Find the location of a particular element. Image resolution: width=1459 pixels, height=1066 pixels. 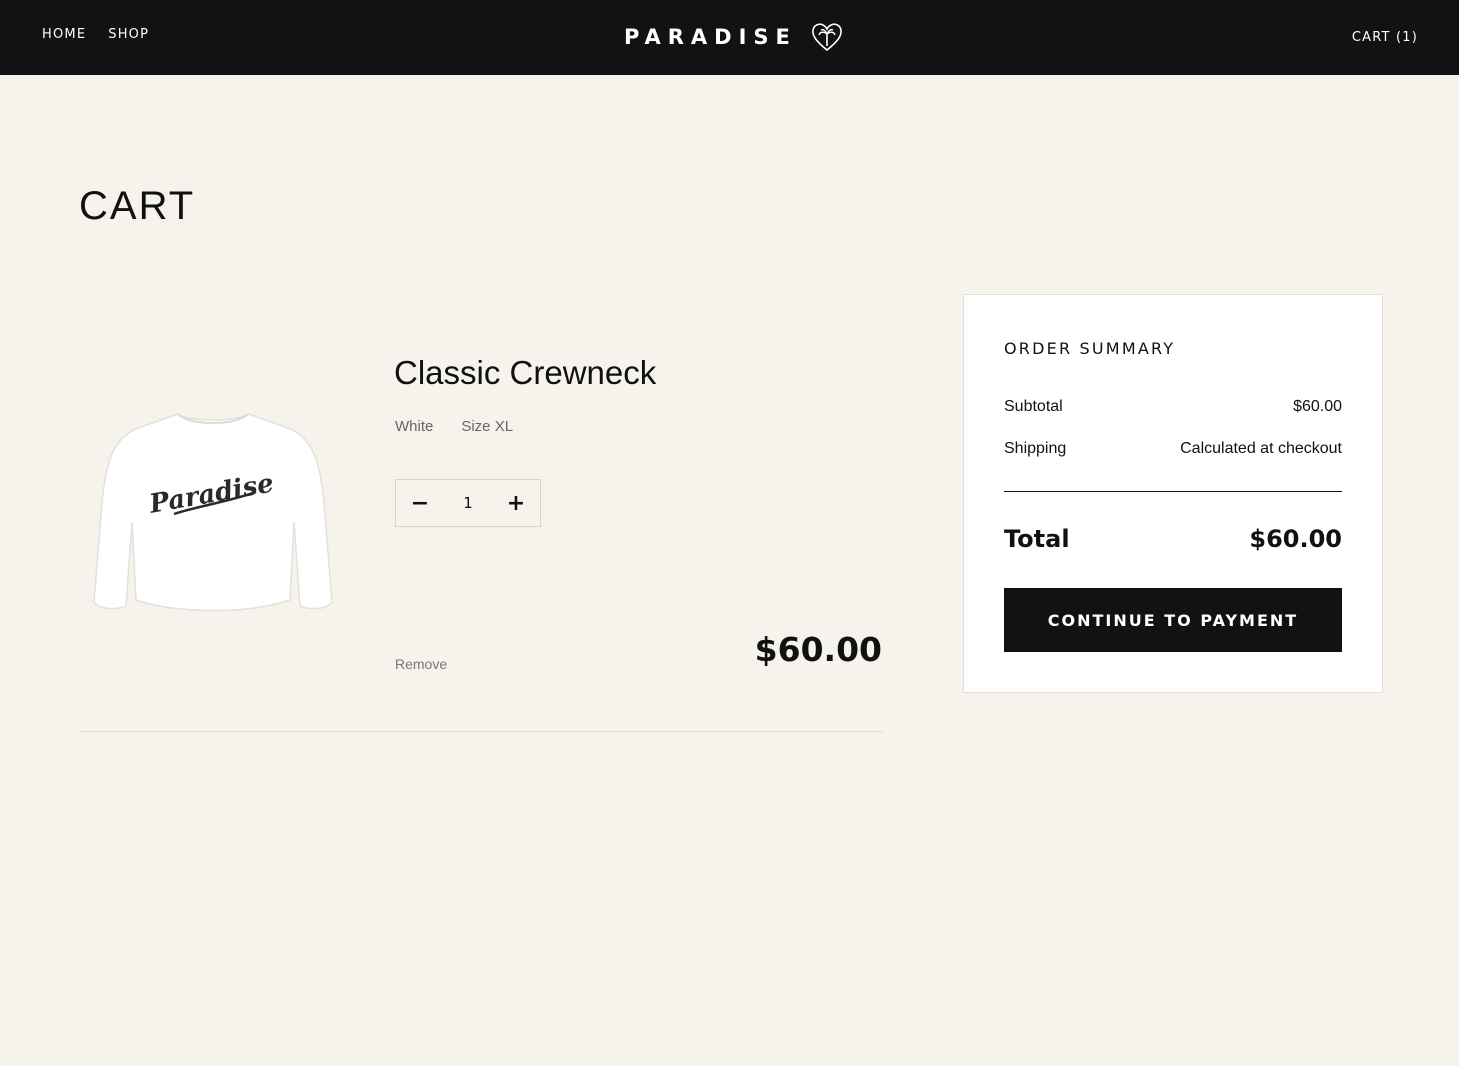

increase-quantity-button: + is located at coordinates (516, 503).